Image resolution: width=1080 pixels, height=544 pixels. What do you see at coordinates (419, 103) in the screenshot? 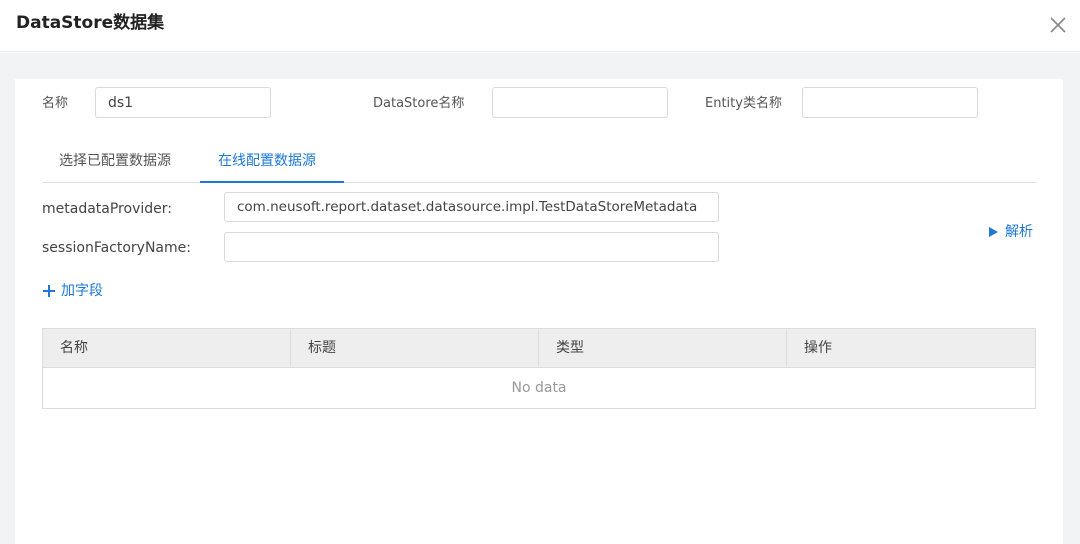
I see `datastore-name-label: DataStore名称` at bounding box center [419, 103].